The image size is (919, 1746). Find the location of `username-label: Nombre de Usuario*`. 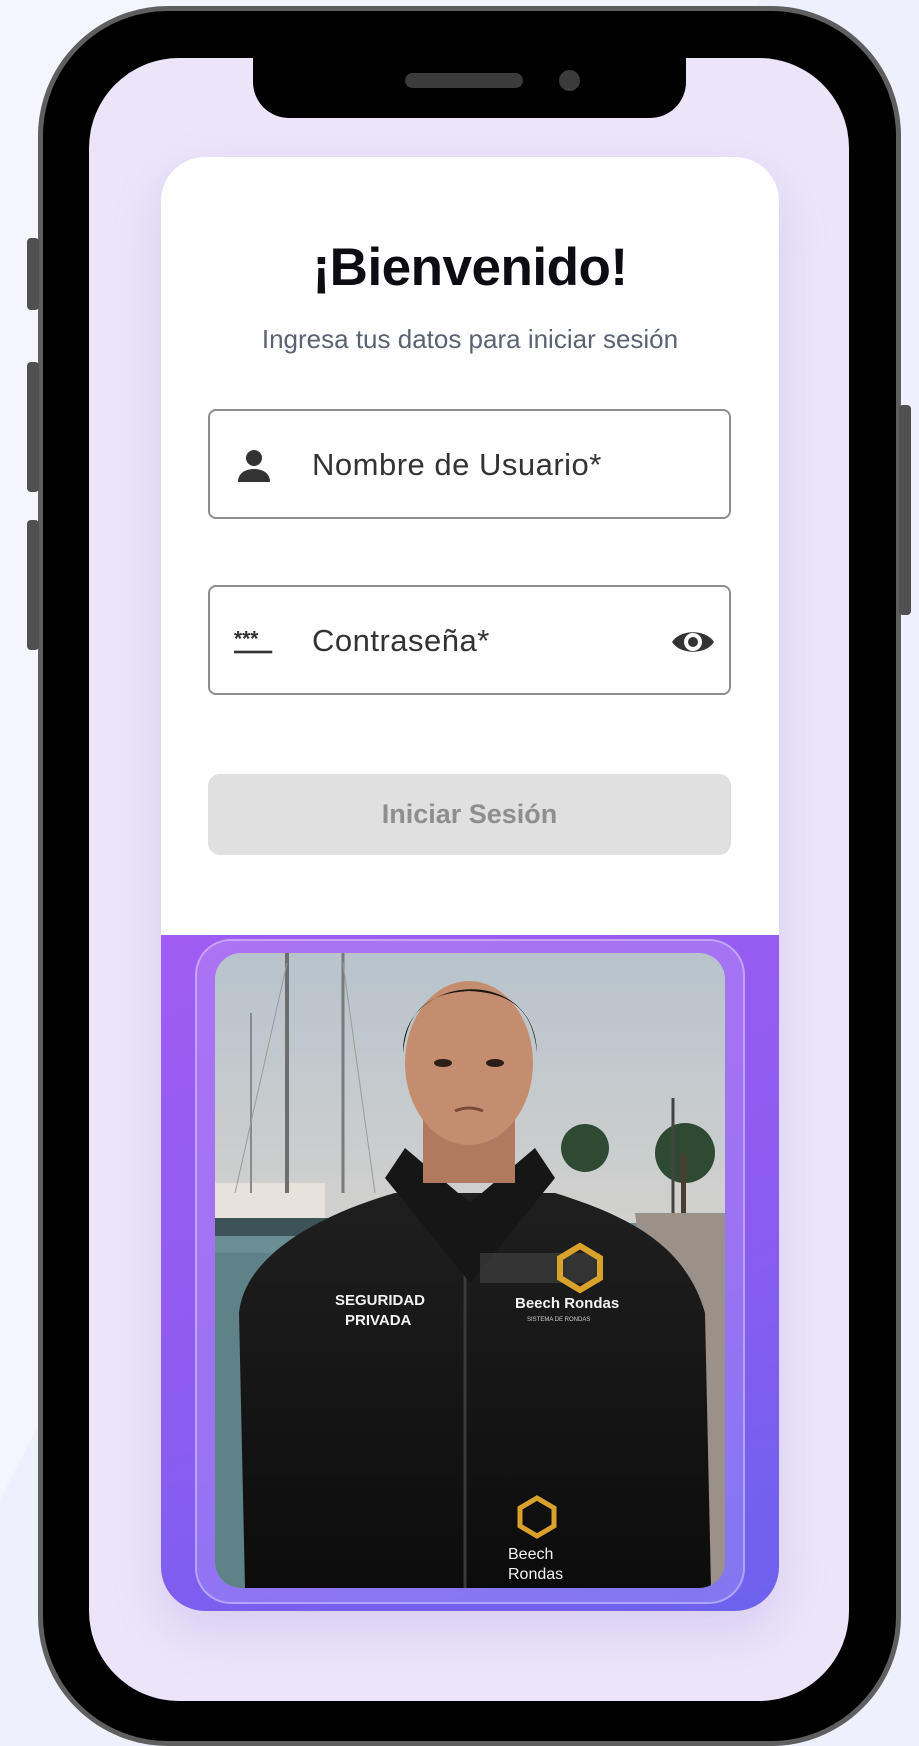

username-label: Nombre de Usuario* is located at coordinates (457, 464).